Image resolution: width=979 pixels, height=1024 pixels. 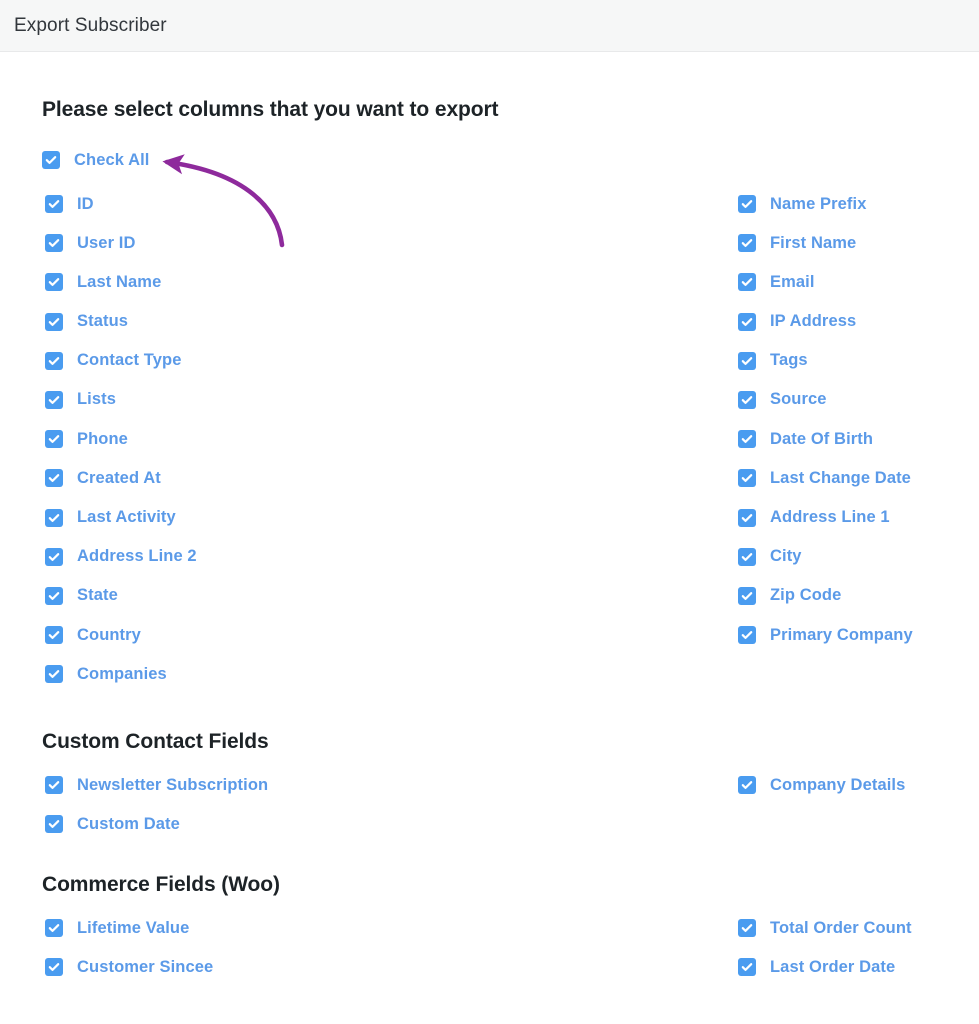 What do you see at coordinates (121, 596) in the screenshot?
I see `column-option-row: State` at bounding box center [121, 596].